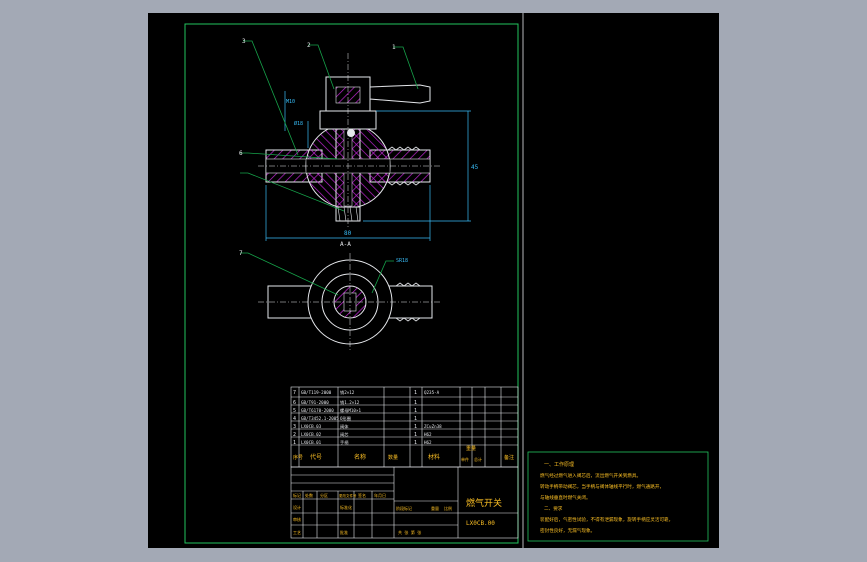 This screenshot has width=867, height=562. I want to click on front-view, so click(349, 140).